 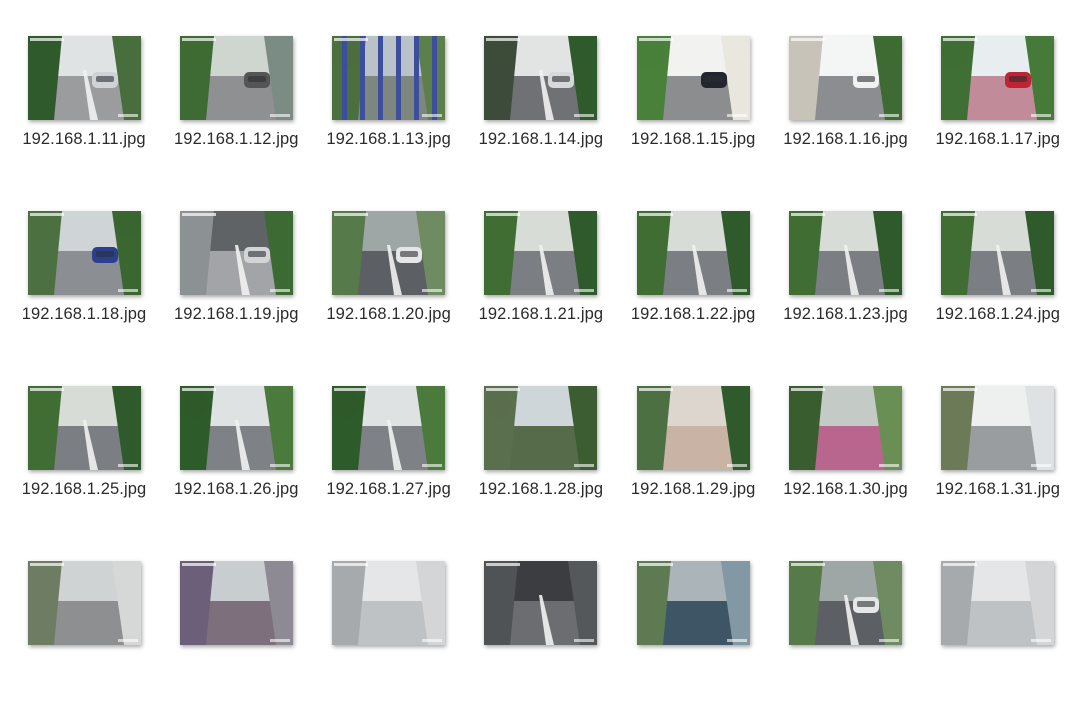 I want to click on file-name-label: 192.168.1.23.jpg, so click(x=845, y=314).